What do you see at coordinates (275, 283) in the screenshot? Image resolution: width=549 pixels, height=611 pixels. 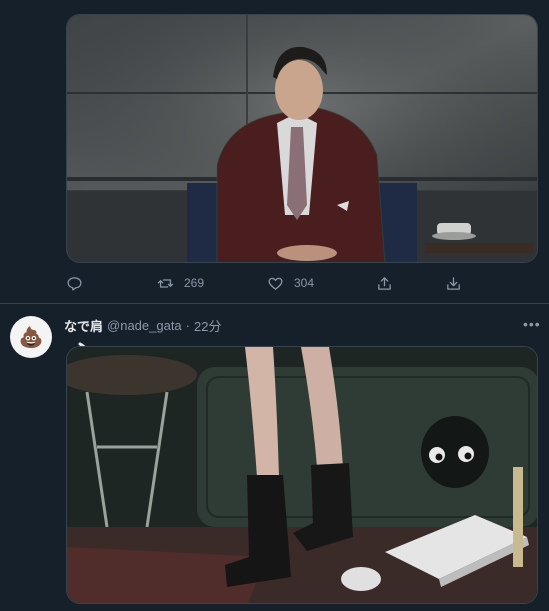 I see `heart-icon` at bounding box center [275, 283].